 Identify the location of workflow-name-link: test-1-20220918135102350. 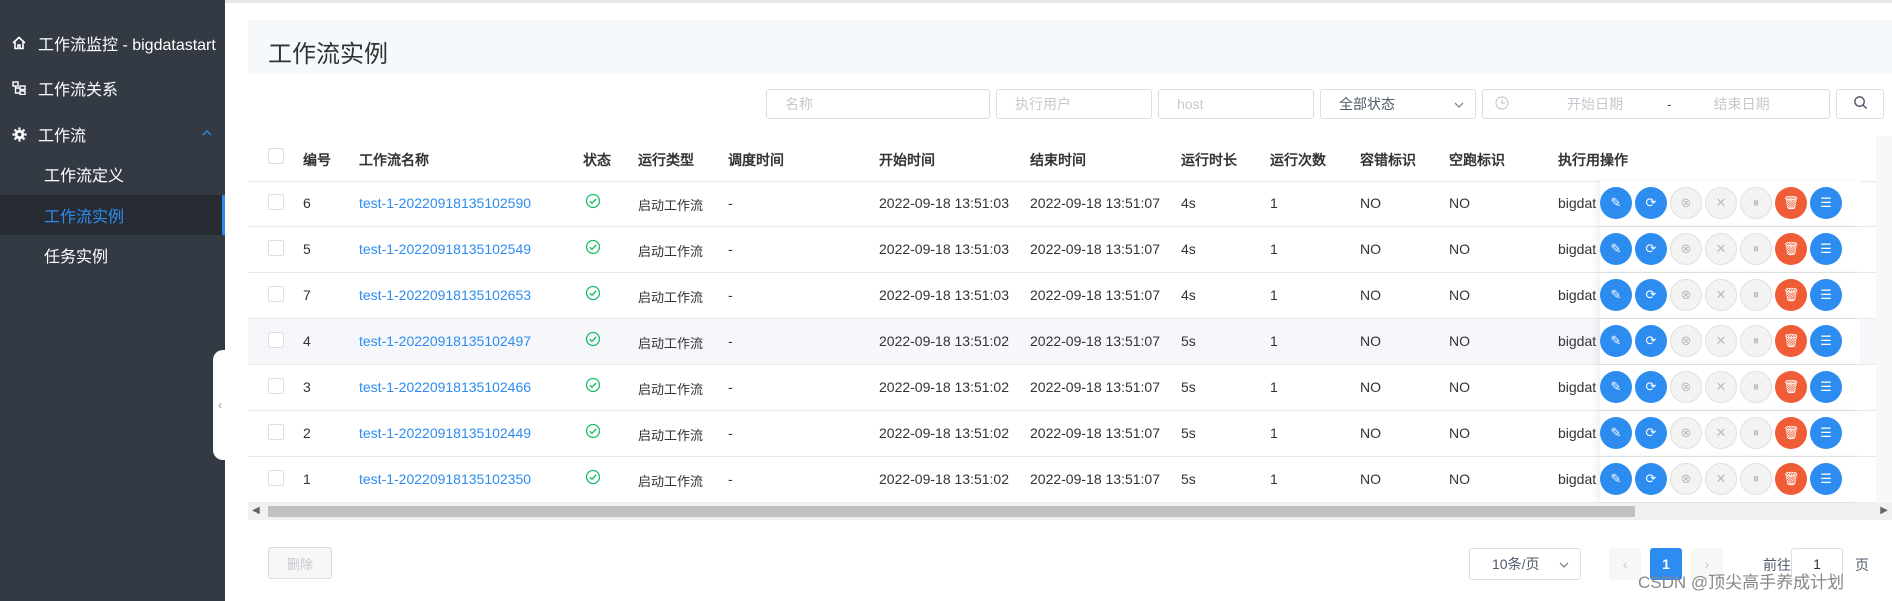
(445, 479).